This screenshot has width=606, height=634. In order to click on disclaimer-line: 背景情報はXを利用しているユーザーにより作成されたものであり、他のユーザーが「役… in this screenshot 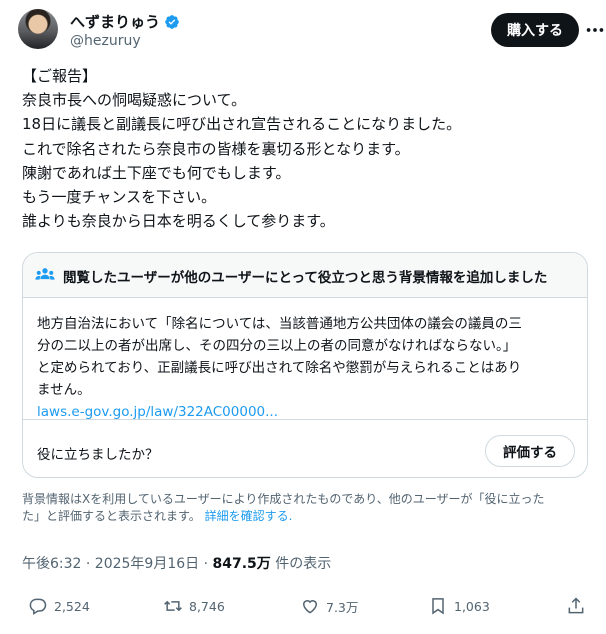, I will do `click(283, 499)`.